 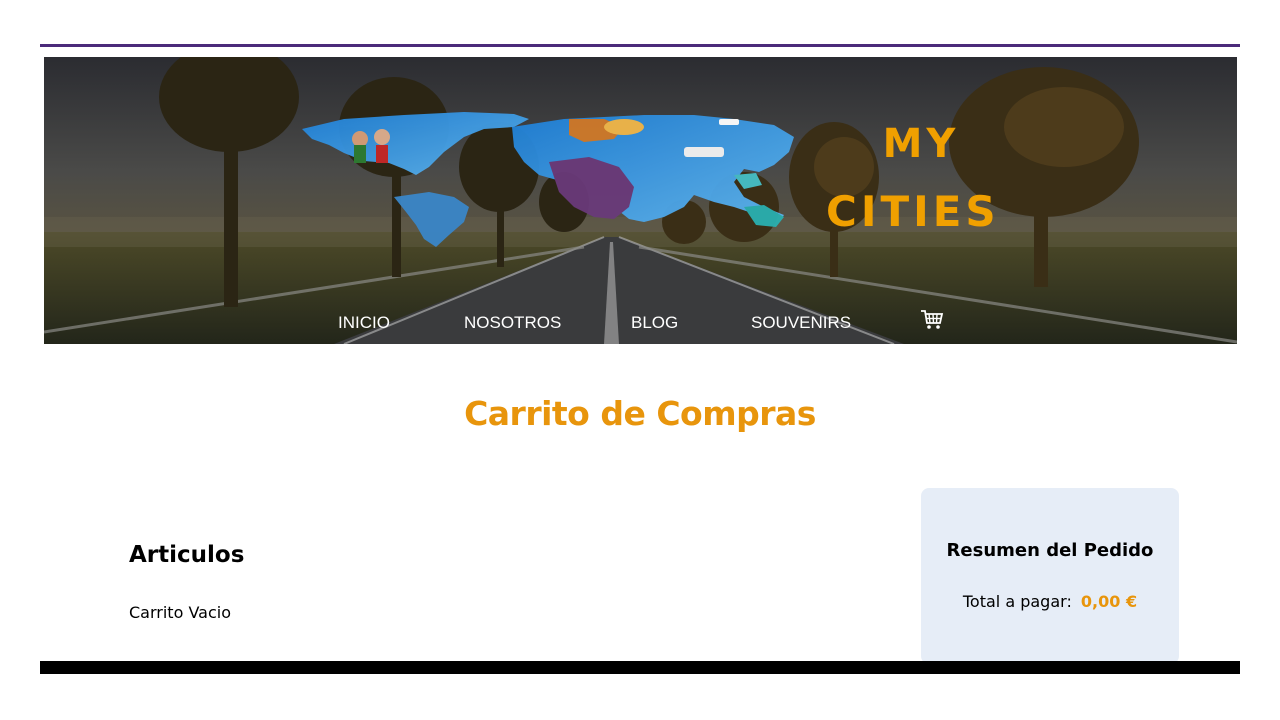 I want to click on footer-bar, so click(x=640, y=667).